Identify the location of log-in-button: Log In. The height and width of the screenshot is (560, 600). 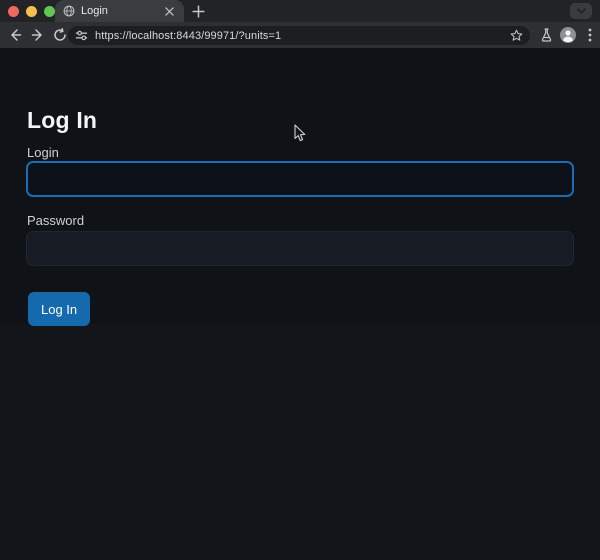
(59, 309).